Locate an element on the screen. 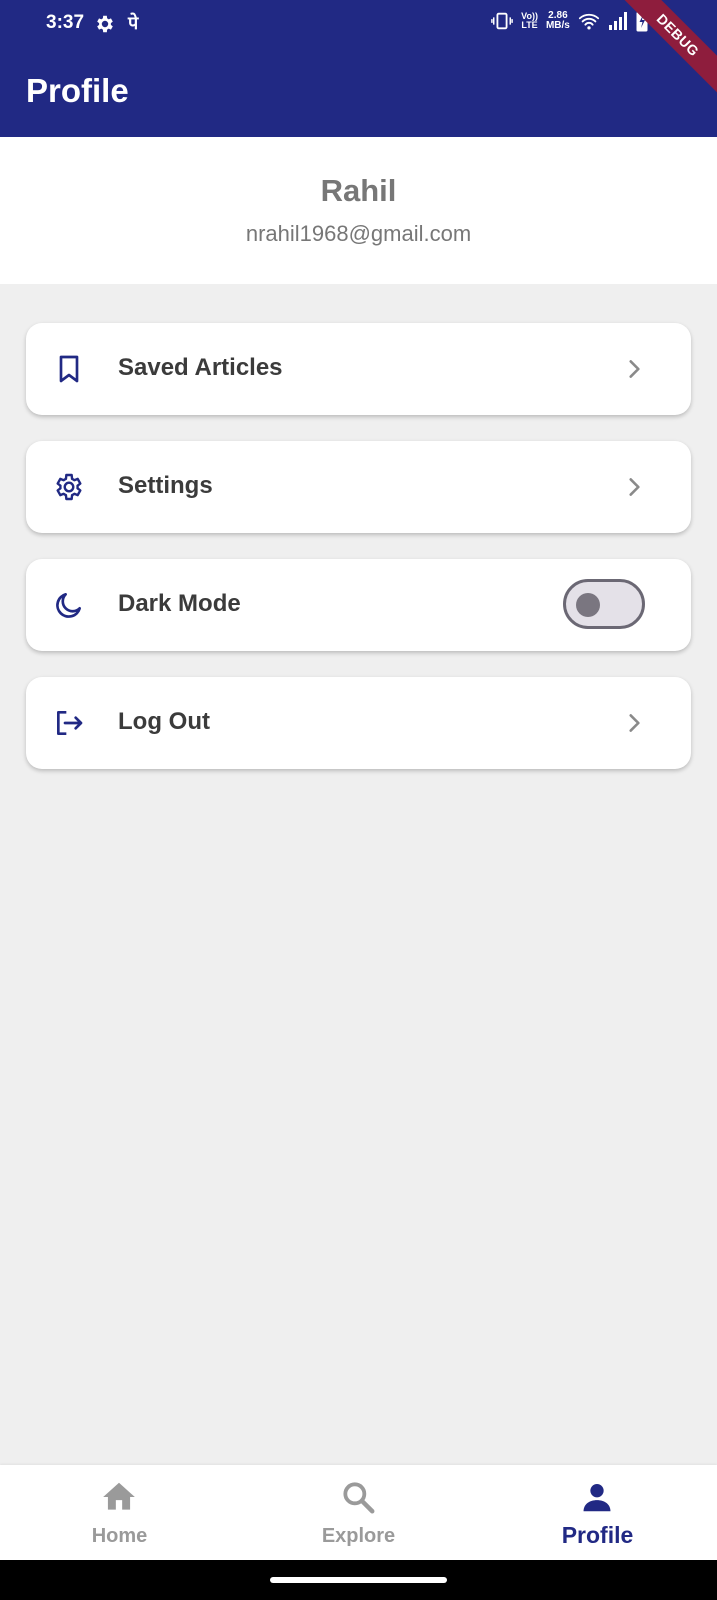  nav-explore: Explore is located at coordinates (358, 1512).